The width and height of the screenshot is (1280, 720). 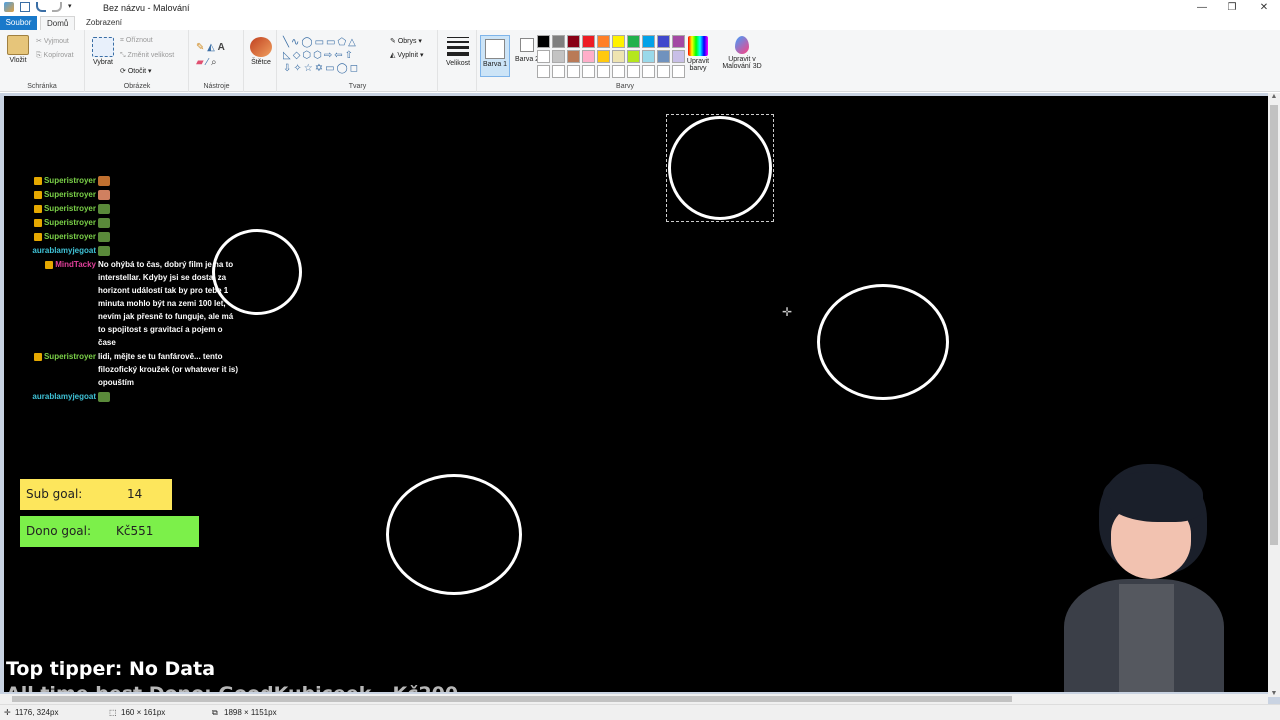 What do you see at coordinates (18, 23) in the screenshot?
I see `tab-file: Soubor` at bounding box center [18, 23].